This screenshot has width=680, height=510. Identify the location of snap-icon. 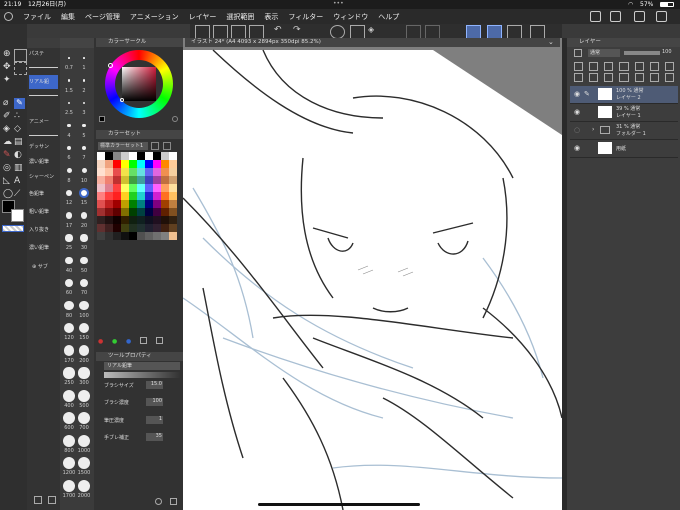
(494, 32).